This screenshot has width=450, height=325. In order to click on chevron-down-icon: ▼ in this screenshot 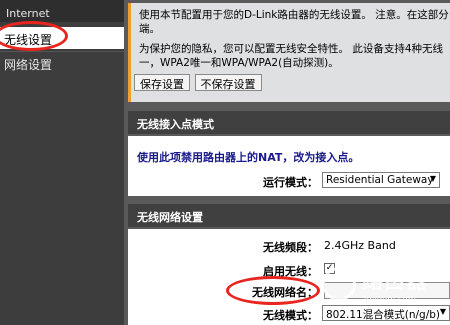, I will do `click(432, 178)`.